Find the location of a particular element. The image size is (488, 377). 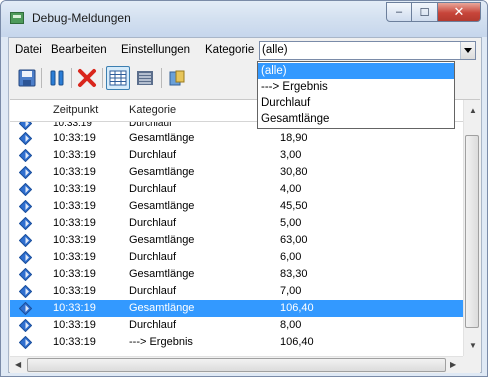

table-row: 10:33:19 Durchlauf 7,00 is located at coordinates (236, 291).